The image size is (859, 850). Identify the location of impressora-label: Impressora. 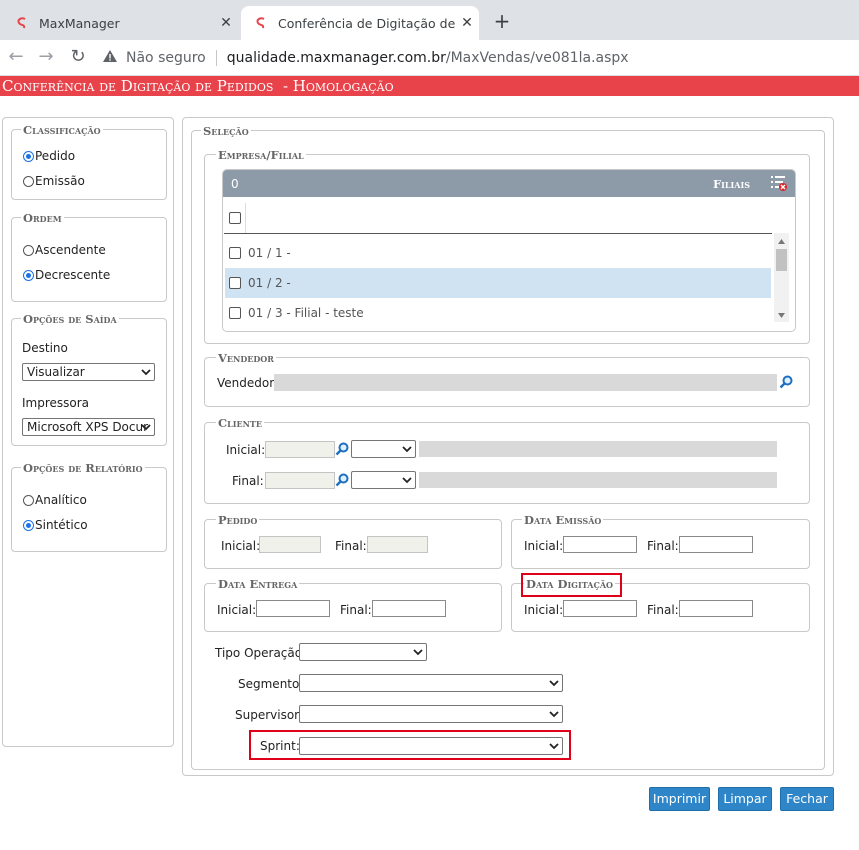
(56, 403).